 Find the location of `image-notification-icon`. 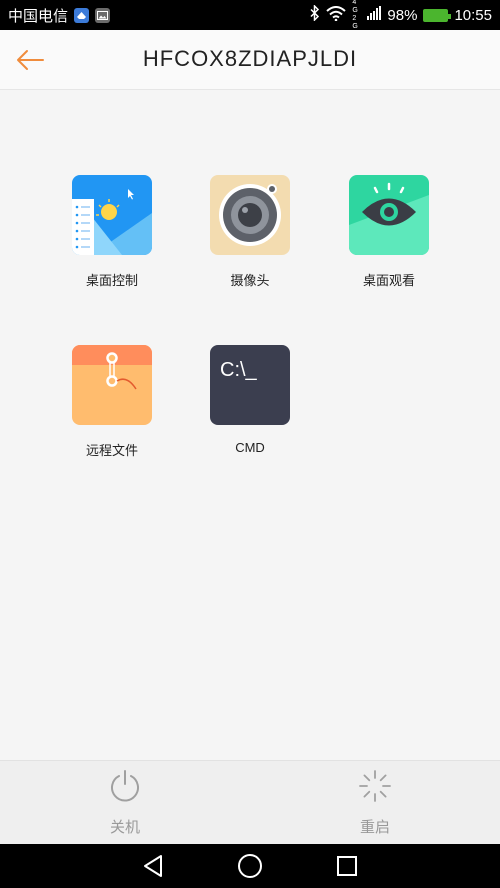

image-notification-icon is located at coordinates (103, 15).